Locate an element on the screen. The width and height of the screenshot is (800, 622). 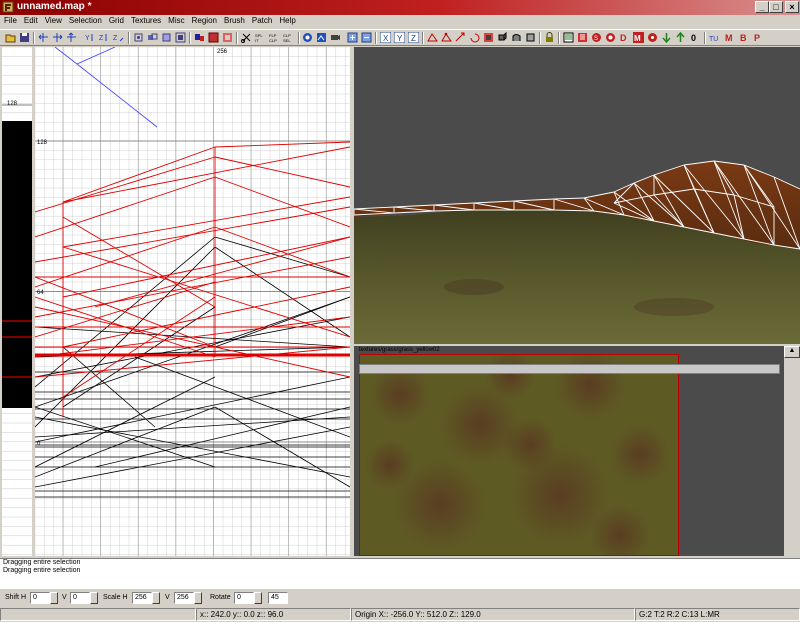
shift-h-input: 0 is located at coordinates (40, 598).